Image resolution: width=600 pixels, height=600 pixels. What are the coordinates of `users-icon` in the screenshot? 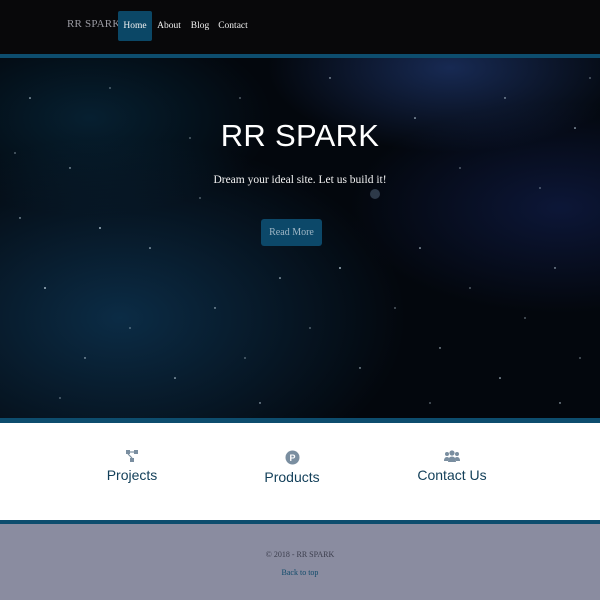 It's located at (452, 456).